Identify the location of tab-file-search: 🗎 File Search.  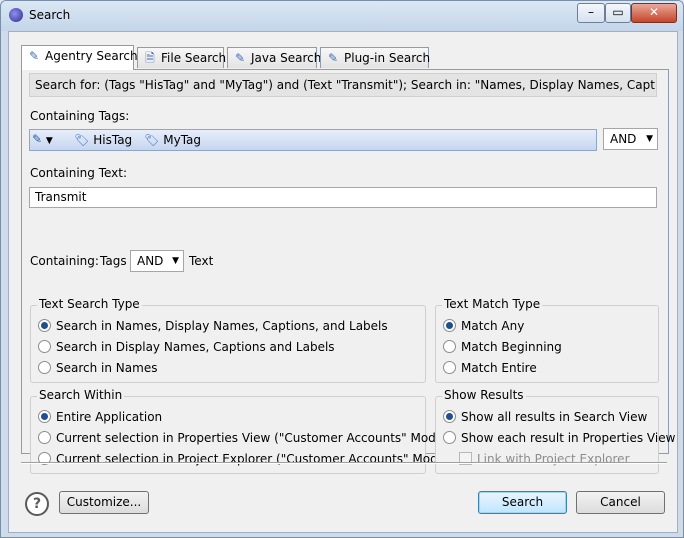
(181, 57).